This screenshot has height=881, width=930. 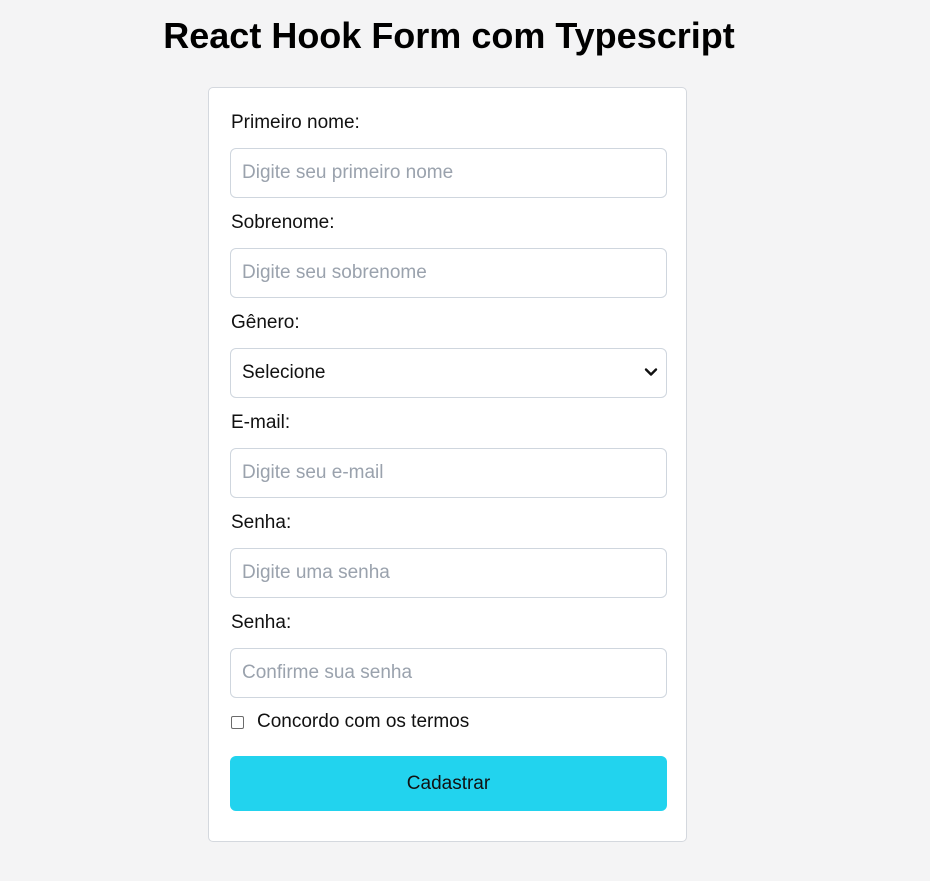 I want to click on password-label: Senha:, so click(x=261, y=522).